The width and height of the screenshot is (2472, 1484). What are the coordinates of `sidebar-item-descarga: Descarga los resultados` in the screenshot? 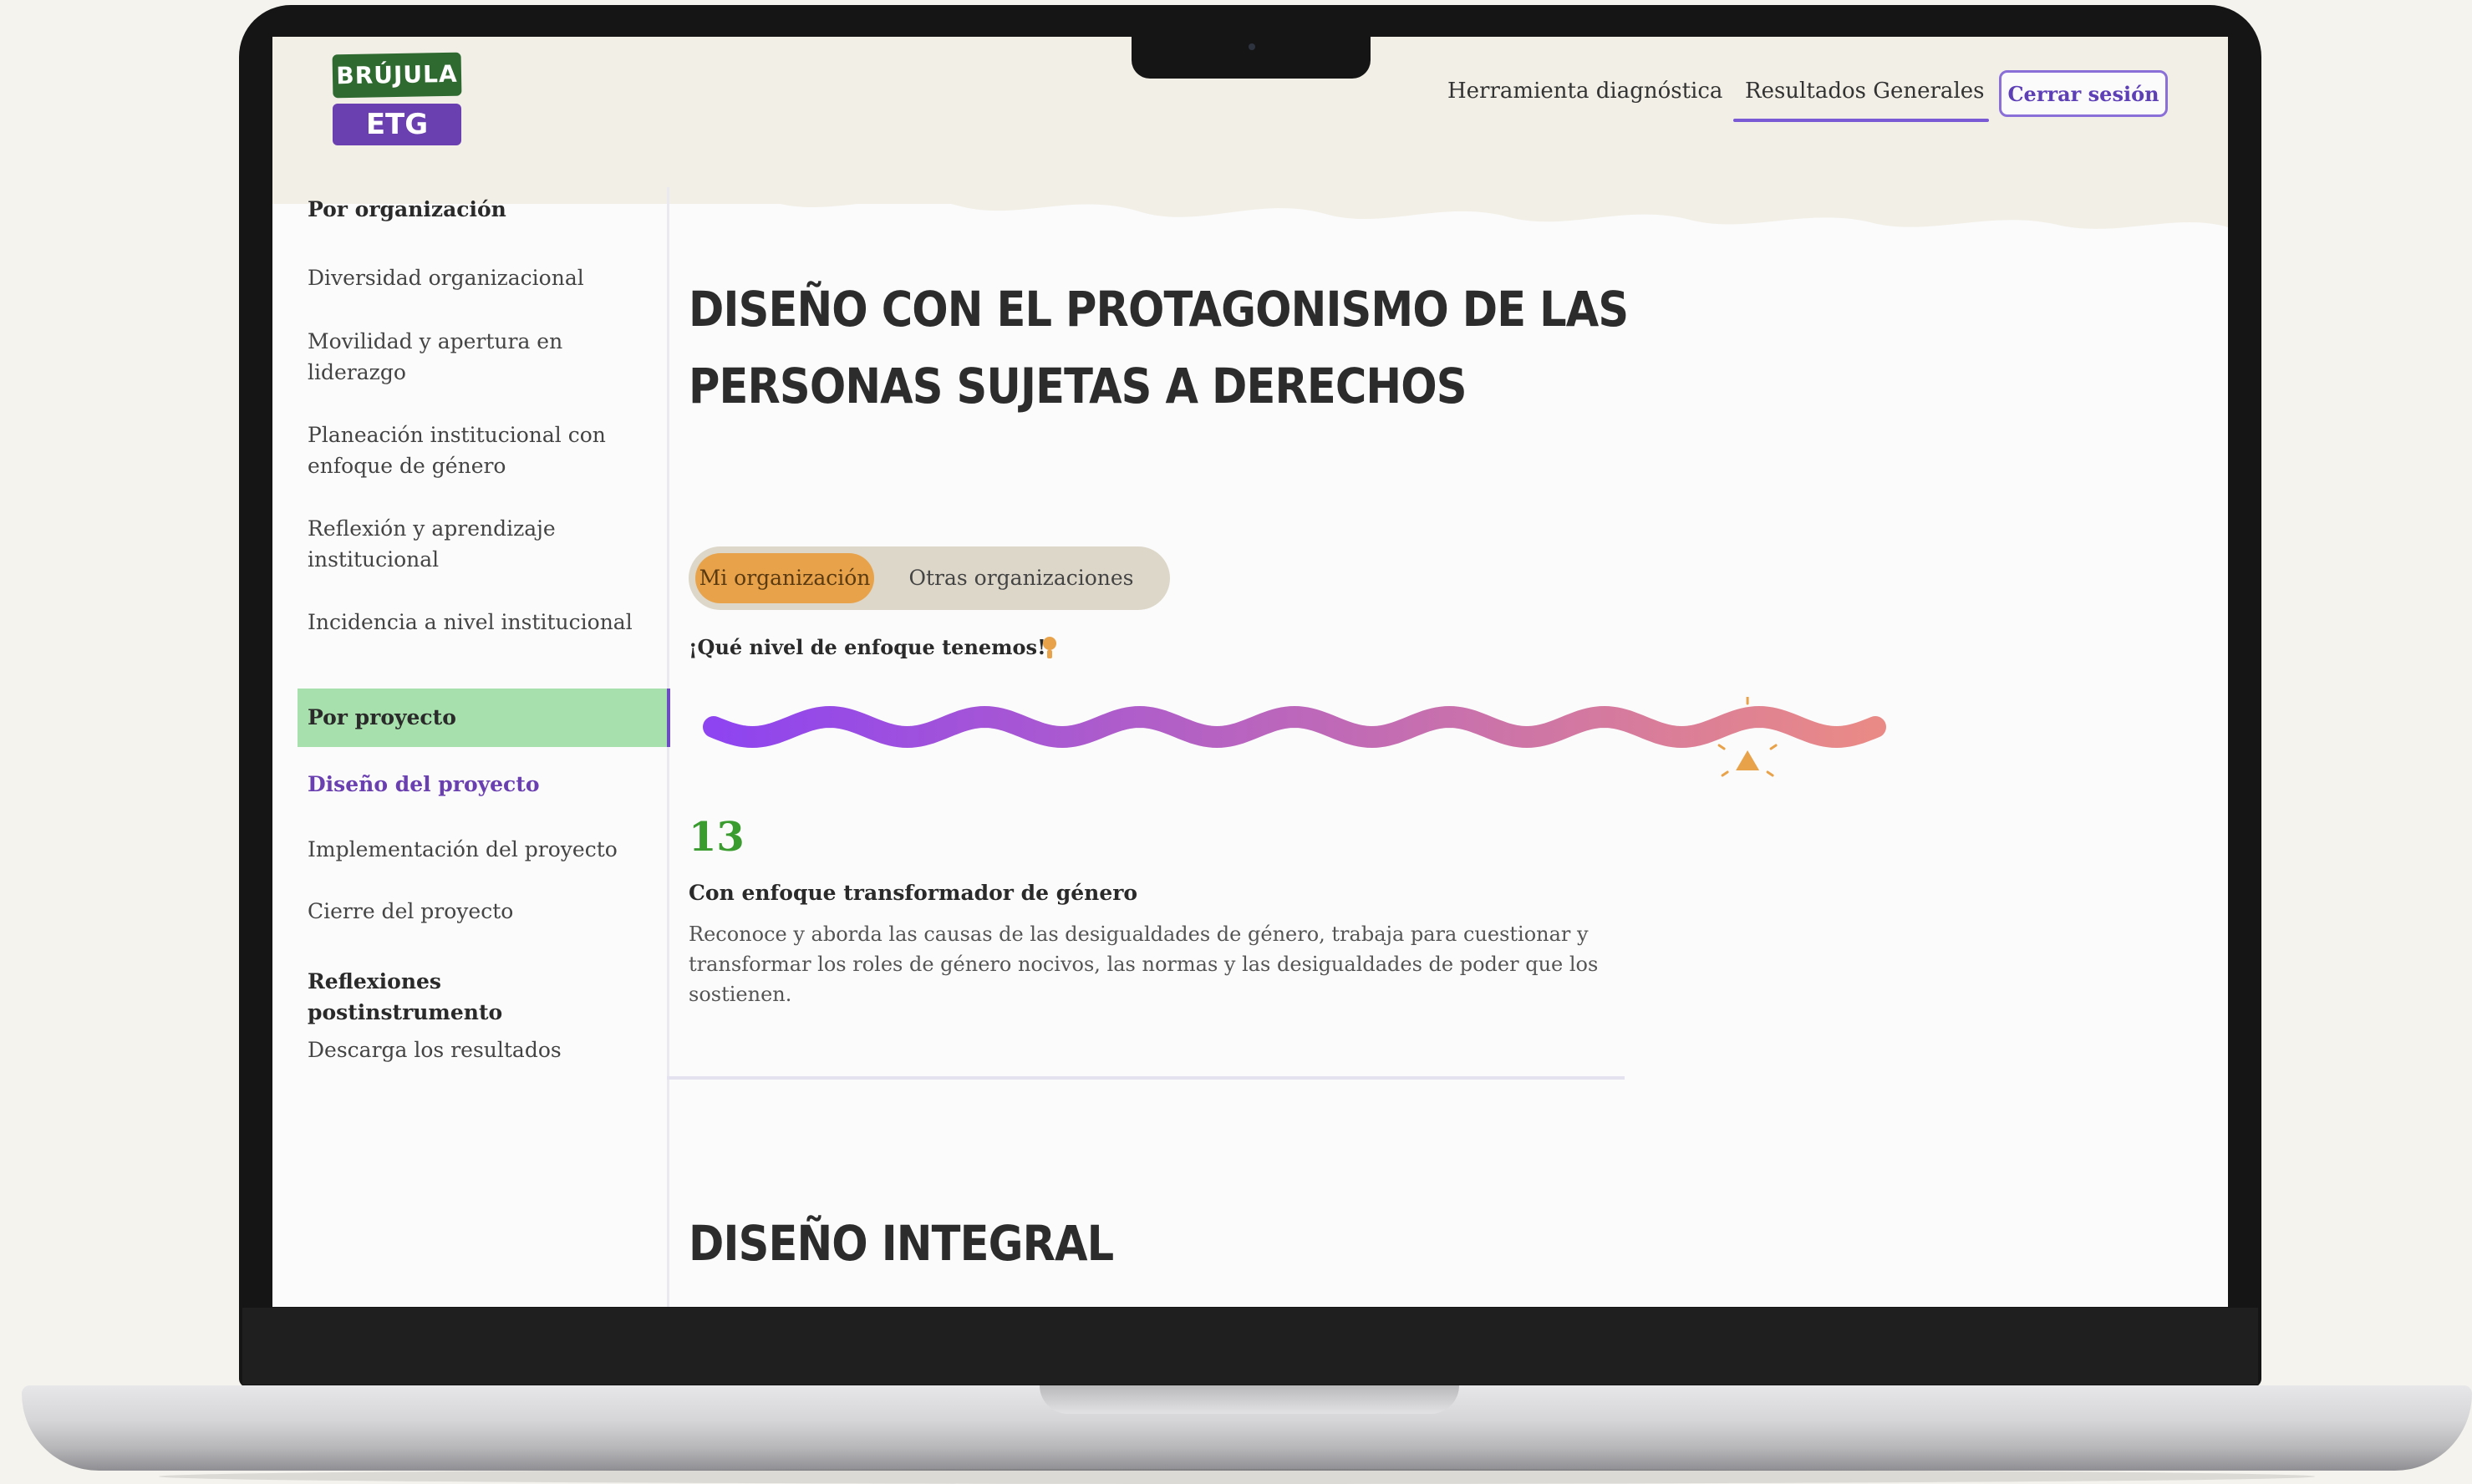 It's located at (475, 1049).